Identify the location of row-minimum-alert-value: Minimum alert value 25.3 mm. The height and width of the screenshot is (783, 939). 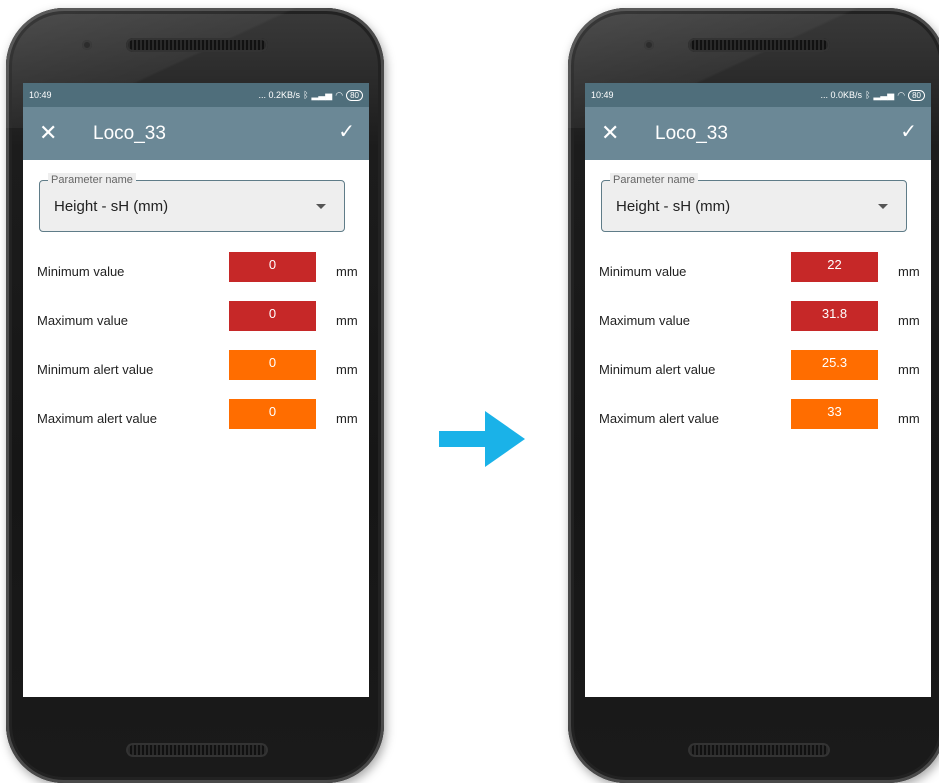
(759, 372).